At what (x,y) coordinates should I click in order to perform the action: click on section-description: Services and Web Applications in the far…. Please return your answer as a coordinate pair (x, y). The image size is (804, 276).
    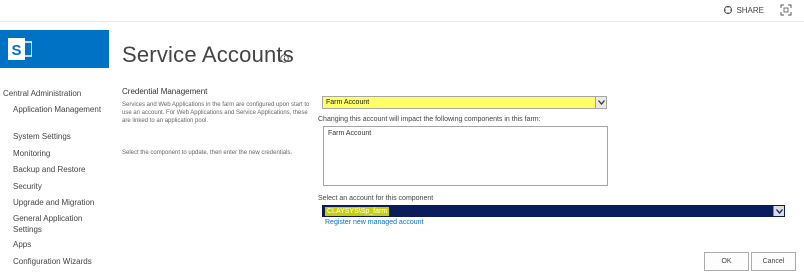
    Looking at the image, I should click on (216, 113).